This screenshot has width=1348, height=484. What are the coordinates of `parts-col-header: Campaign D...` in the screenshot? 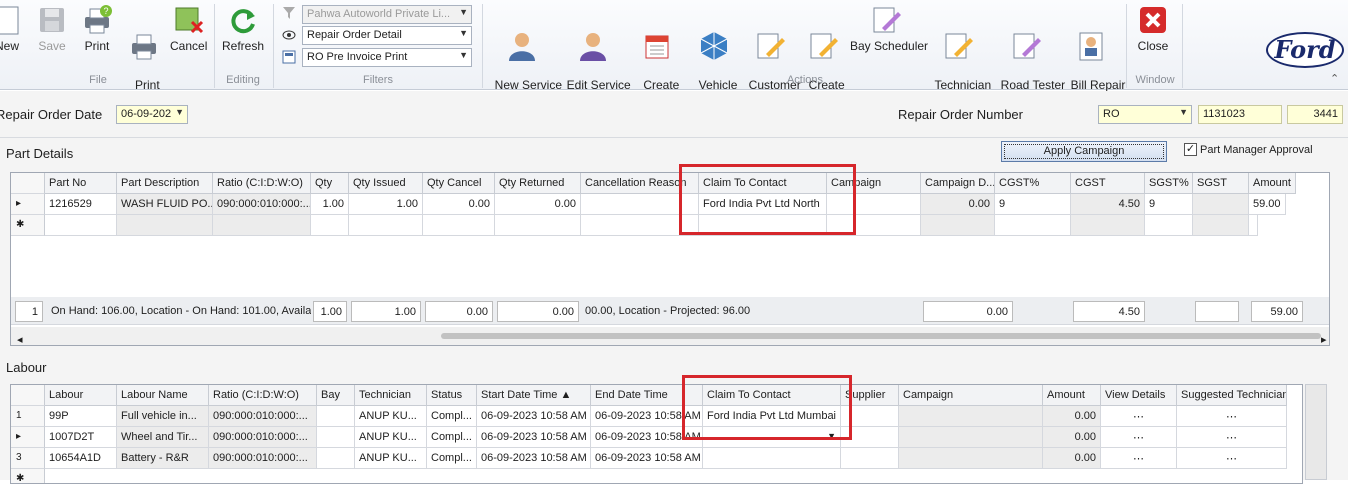 It's located at (958, 183).